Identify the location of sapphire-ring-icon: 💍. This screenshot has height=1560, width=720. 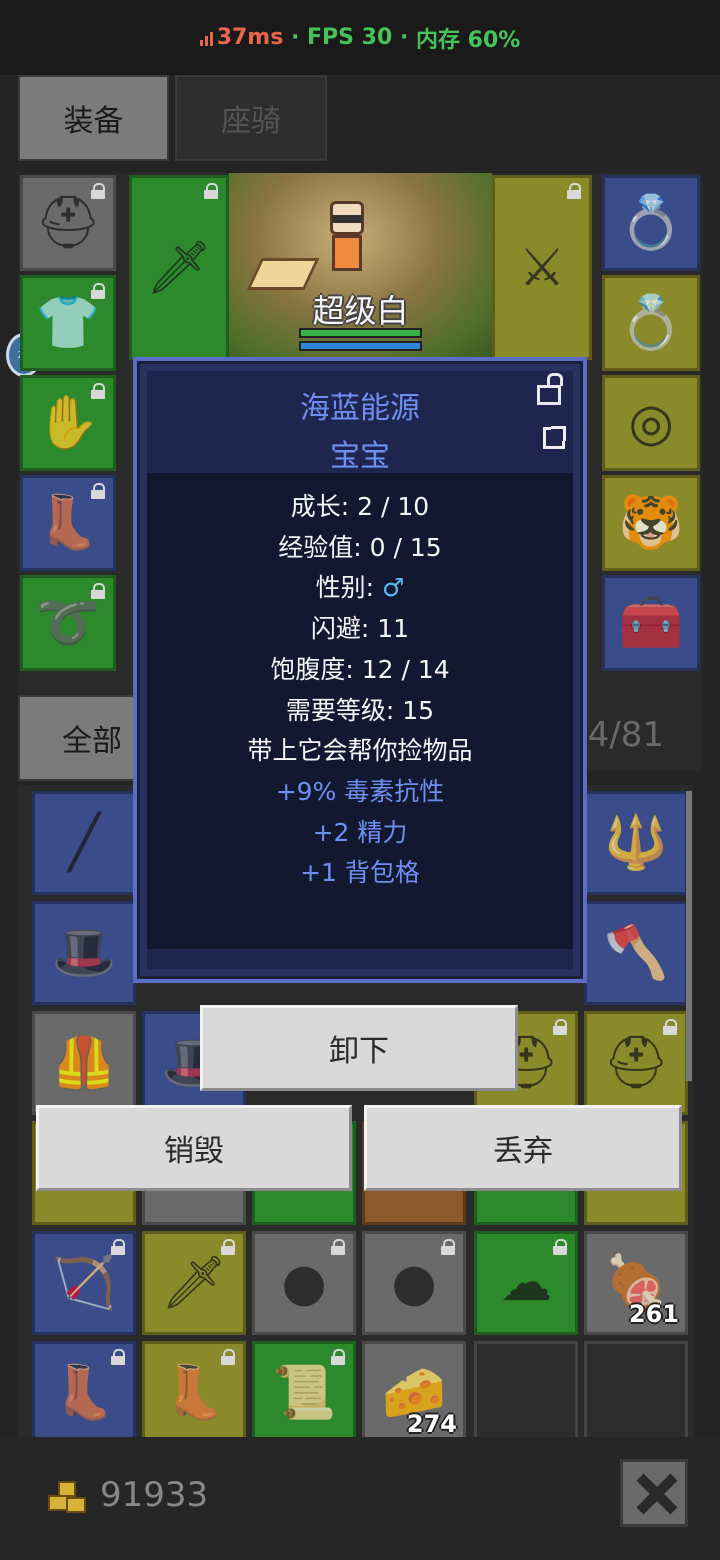
(651, 323).